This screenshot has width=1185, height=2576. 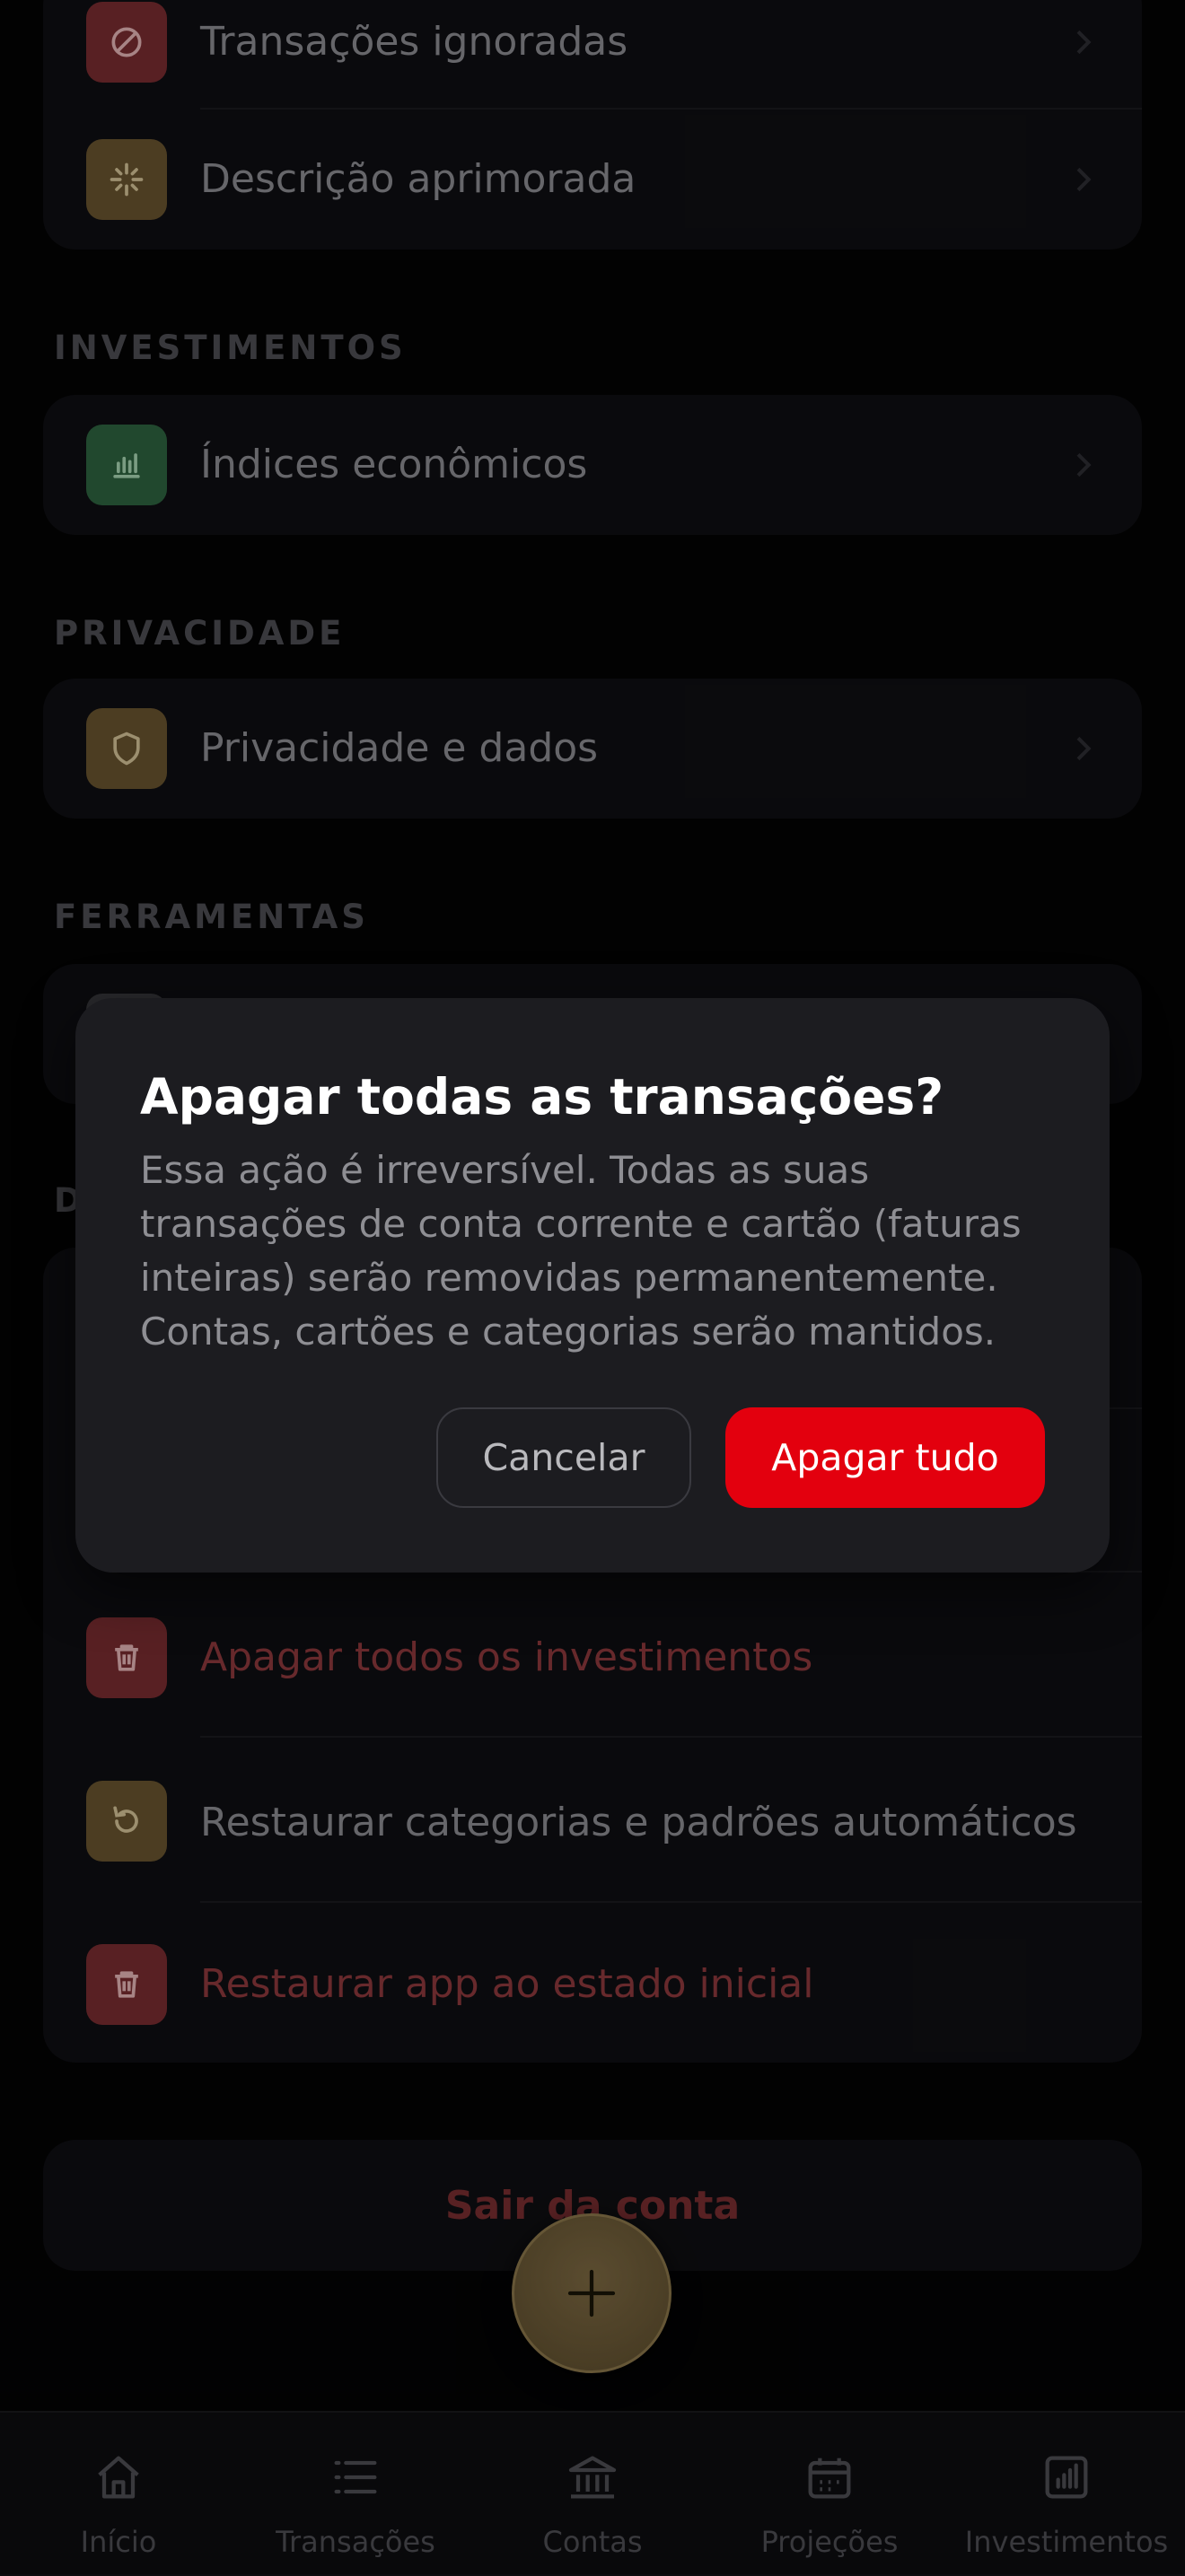 I want to click on dialog-title: Apagar todas as transações?, so click(x=542, y=1097).